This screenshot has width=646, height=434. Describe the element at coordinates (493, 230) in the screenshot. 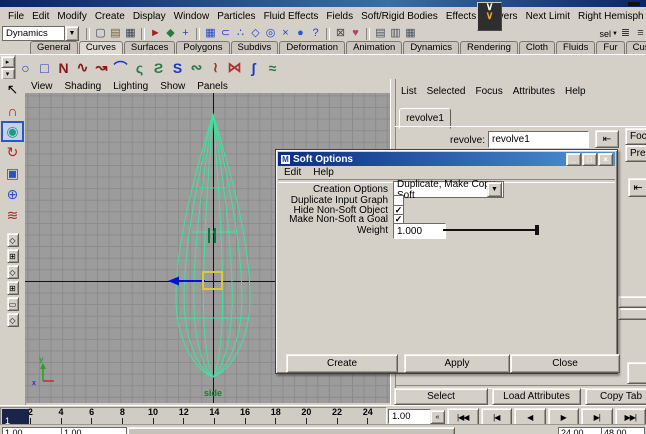

I see `weight-slider` at that location.